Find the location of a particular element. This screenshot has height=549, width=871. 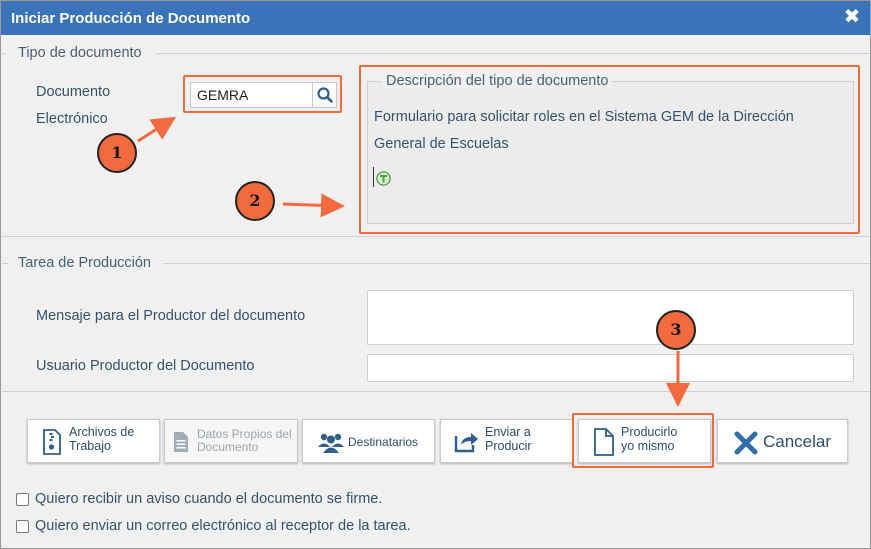

annotation-badge-2: 2 is located at coordinates (255, 201).